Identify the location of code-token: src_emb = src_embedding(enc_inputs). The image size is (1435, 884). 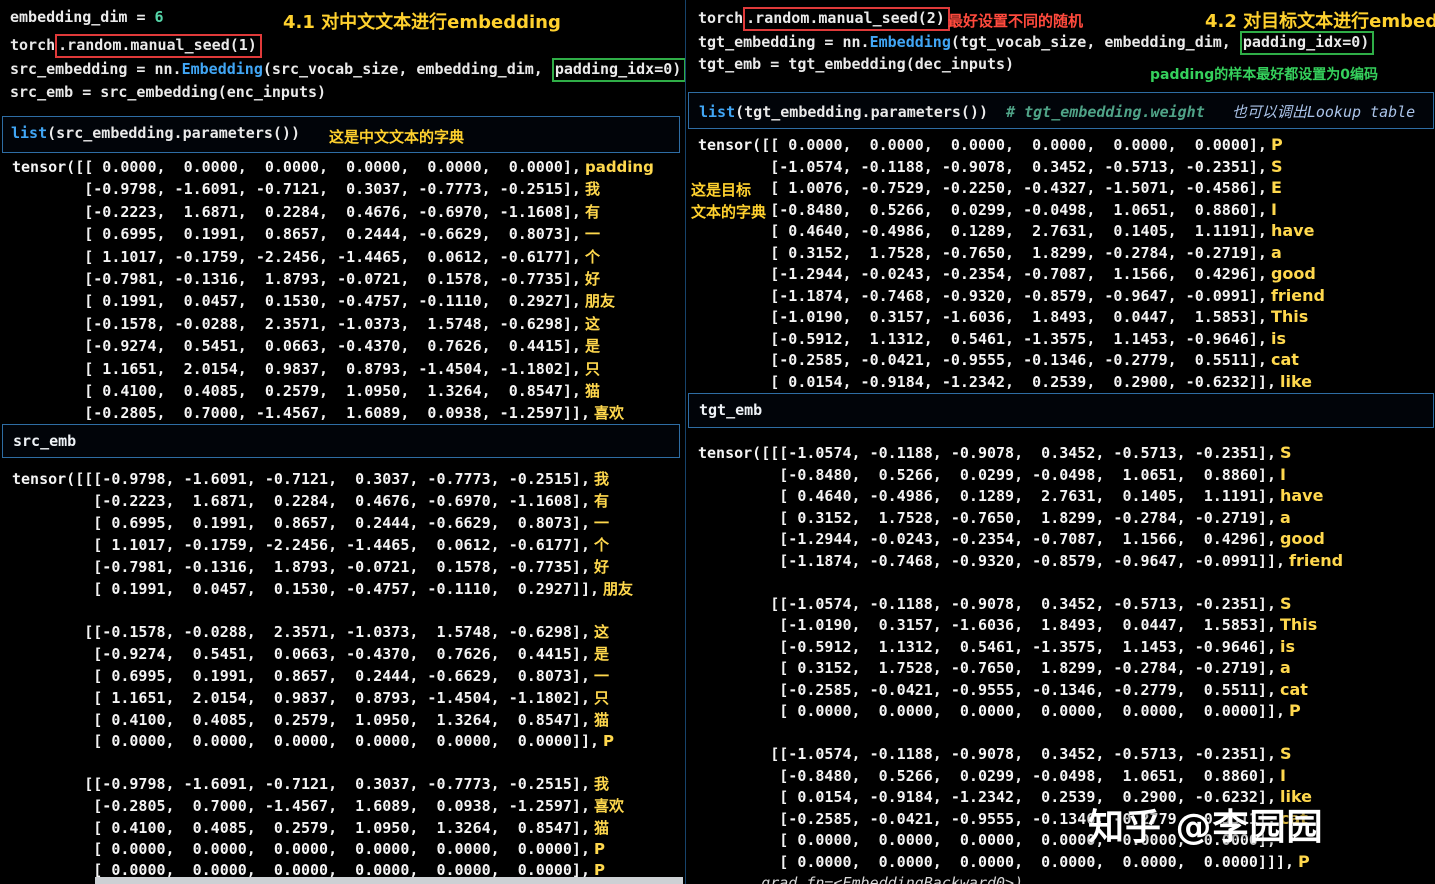
(168, 92).